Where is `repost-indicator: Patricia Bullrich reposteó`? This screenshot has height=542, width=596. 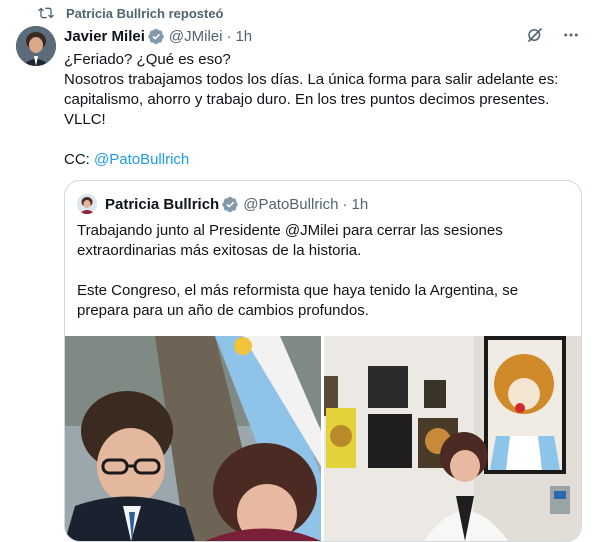
repost-indicator: Patricia Bullrich reposteó is located at coordinates (131, 13).